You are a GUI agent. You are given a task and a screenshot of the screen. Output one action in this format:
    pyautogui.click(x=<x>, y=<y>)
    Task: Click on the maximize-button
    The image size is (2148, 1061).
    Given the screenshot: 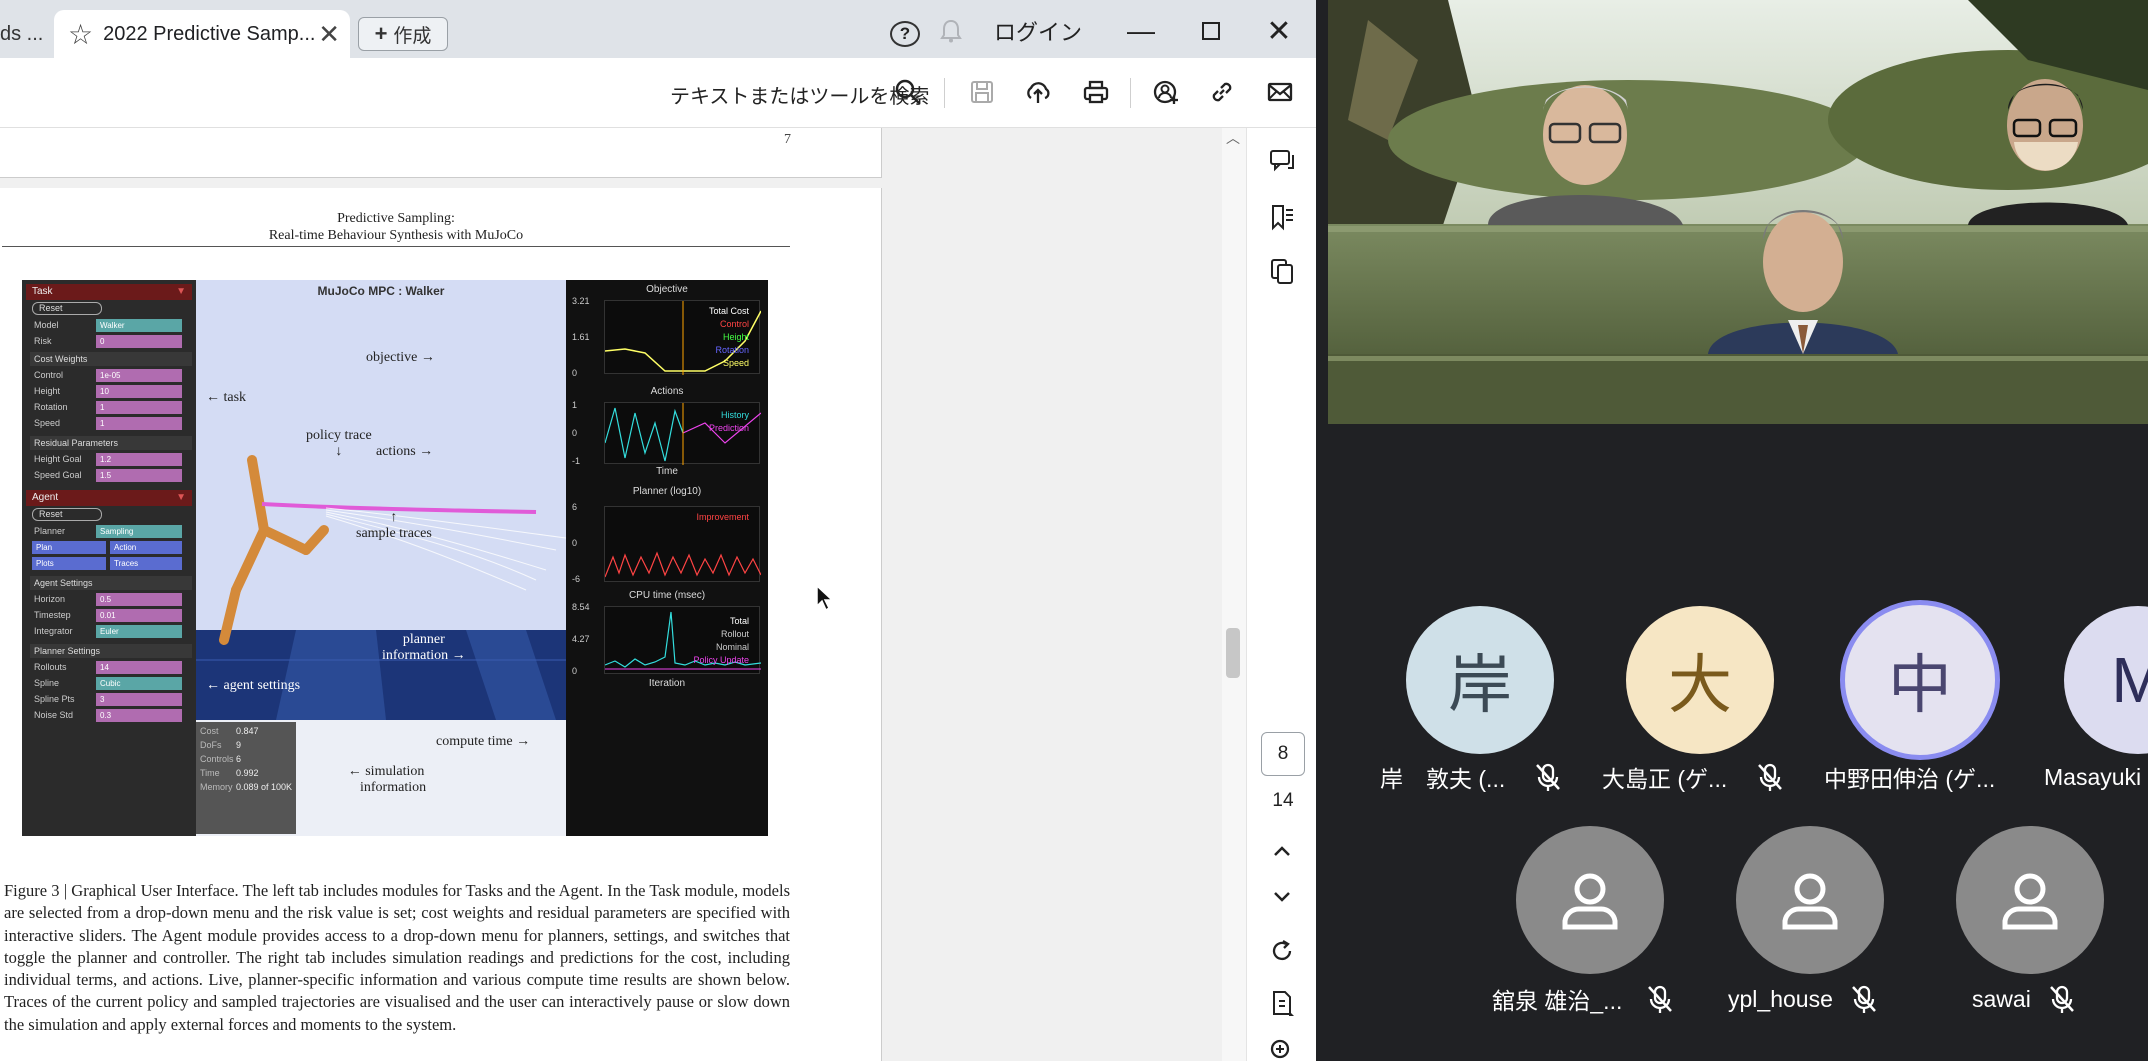 What is the action you would take?
    pyautogui.click(x=1211, y=31)
    